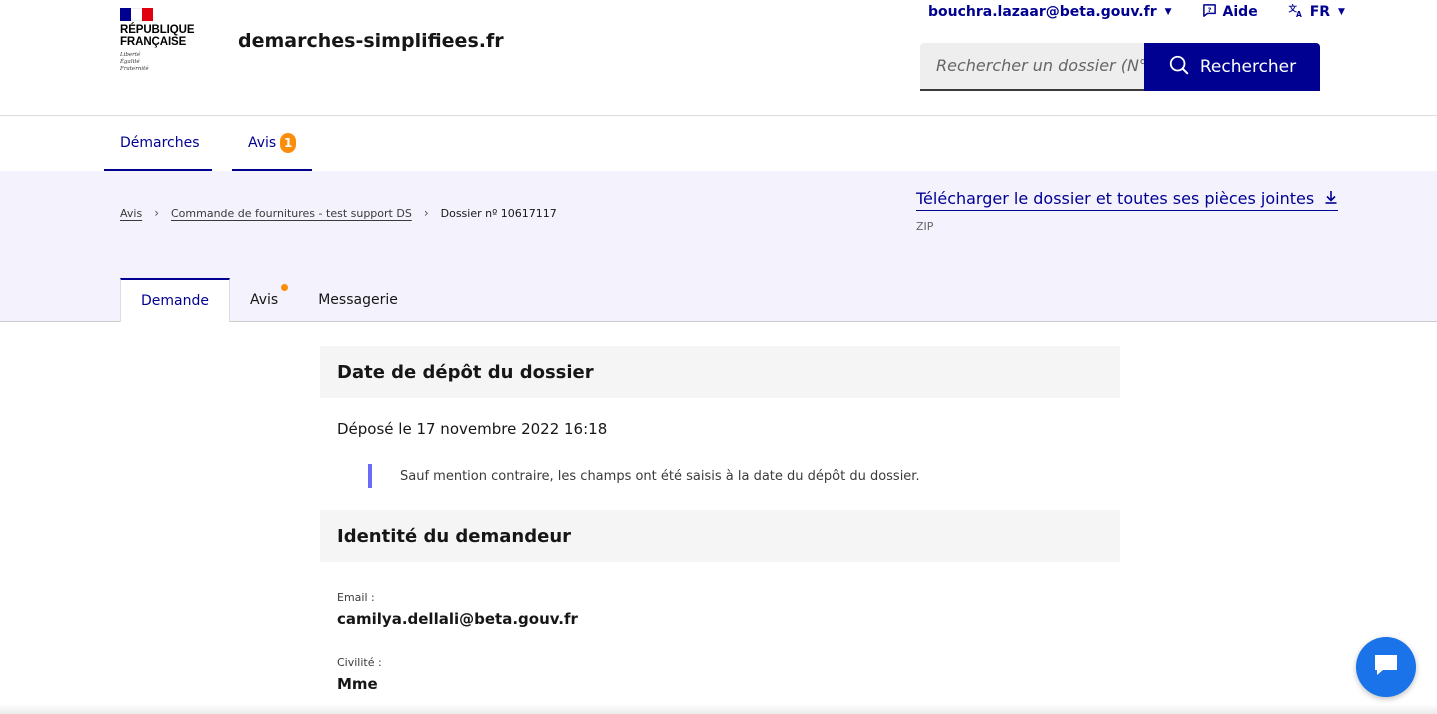 This screenshot has width=1437, height=714. What do you see at coordinates (288, 142) in the screenshot?
I see `notification-badge: 1` at bounding box center [288, 142].